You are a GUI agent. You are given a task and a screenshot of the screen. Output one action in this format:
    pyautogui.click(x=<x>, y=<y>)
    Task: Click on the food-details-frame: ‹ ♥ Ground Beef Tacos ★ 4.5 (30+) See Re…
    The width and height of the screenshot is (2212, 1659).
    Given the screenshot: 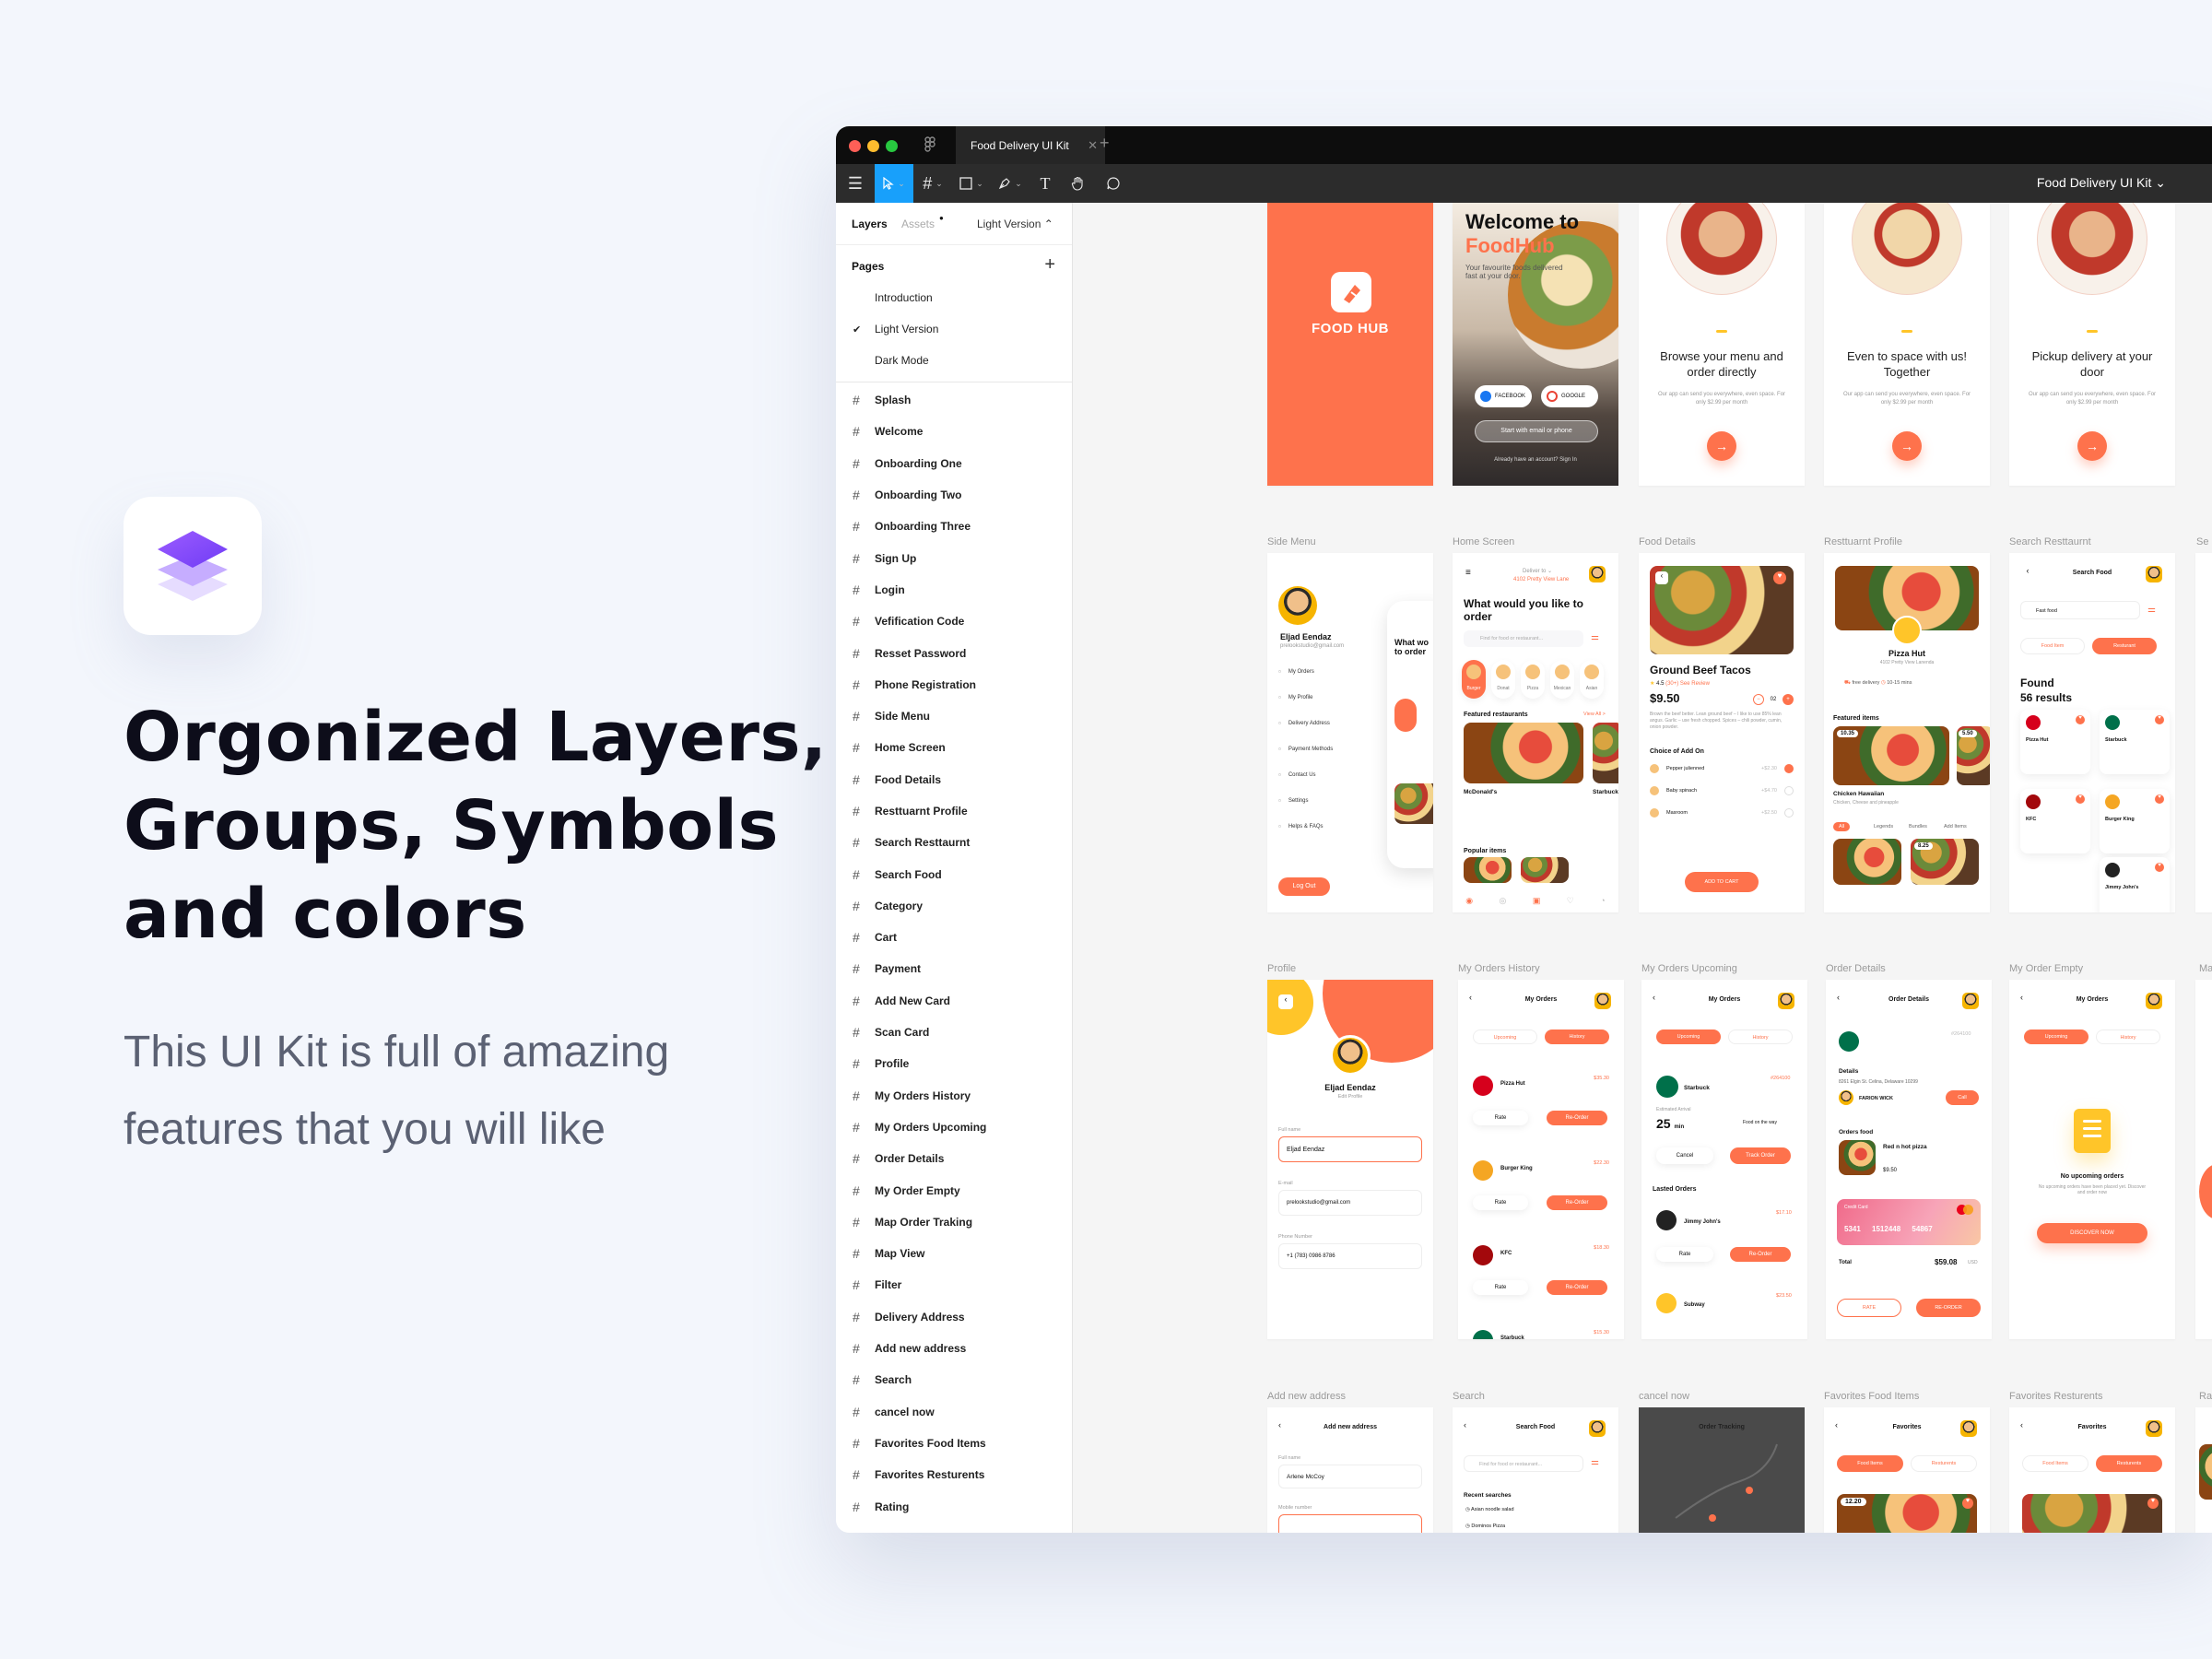 What is the action you would take?
    pyautogui.click(x=1722, y=732)
    